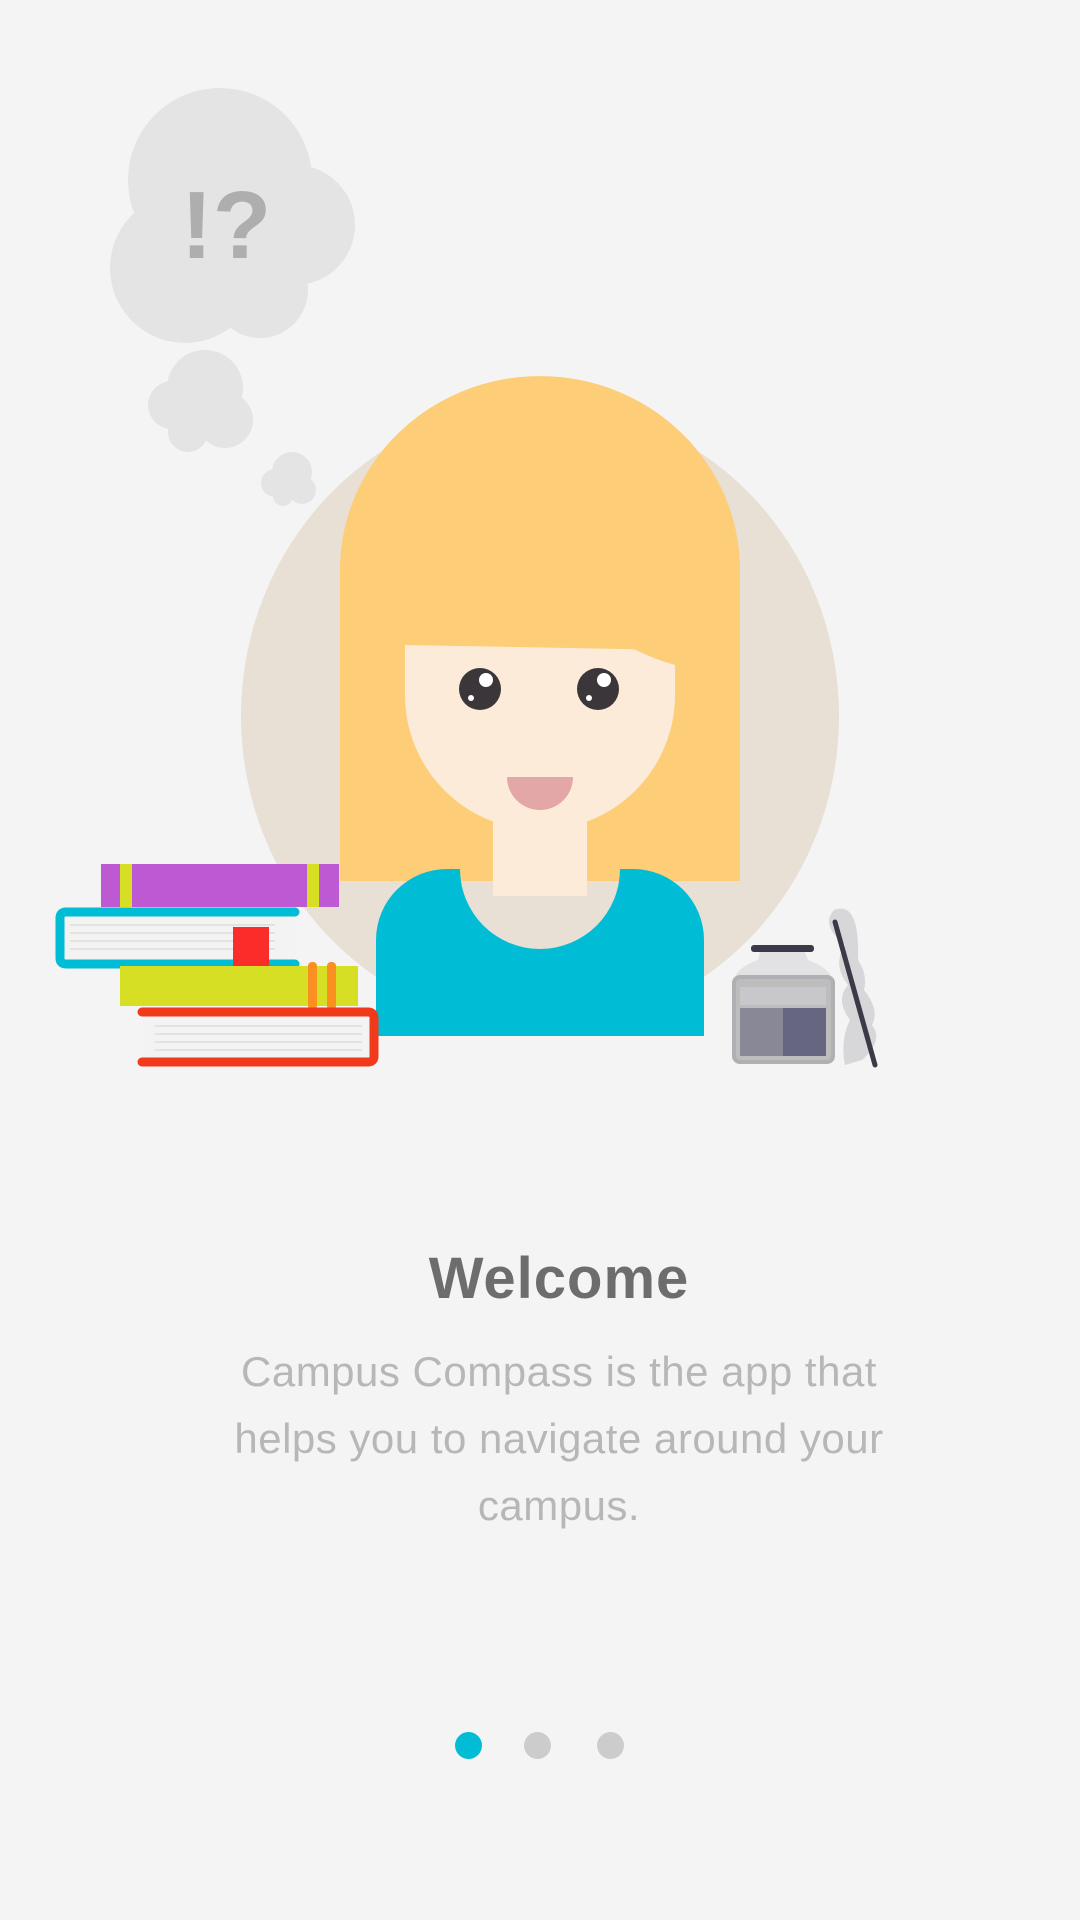 The width and height of the screenshot is (1080, 1920). What do you see at coordinates (559, 1278) in the screenshot?
I see `page-title: Welcome` at bounding box center [559, 1278].